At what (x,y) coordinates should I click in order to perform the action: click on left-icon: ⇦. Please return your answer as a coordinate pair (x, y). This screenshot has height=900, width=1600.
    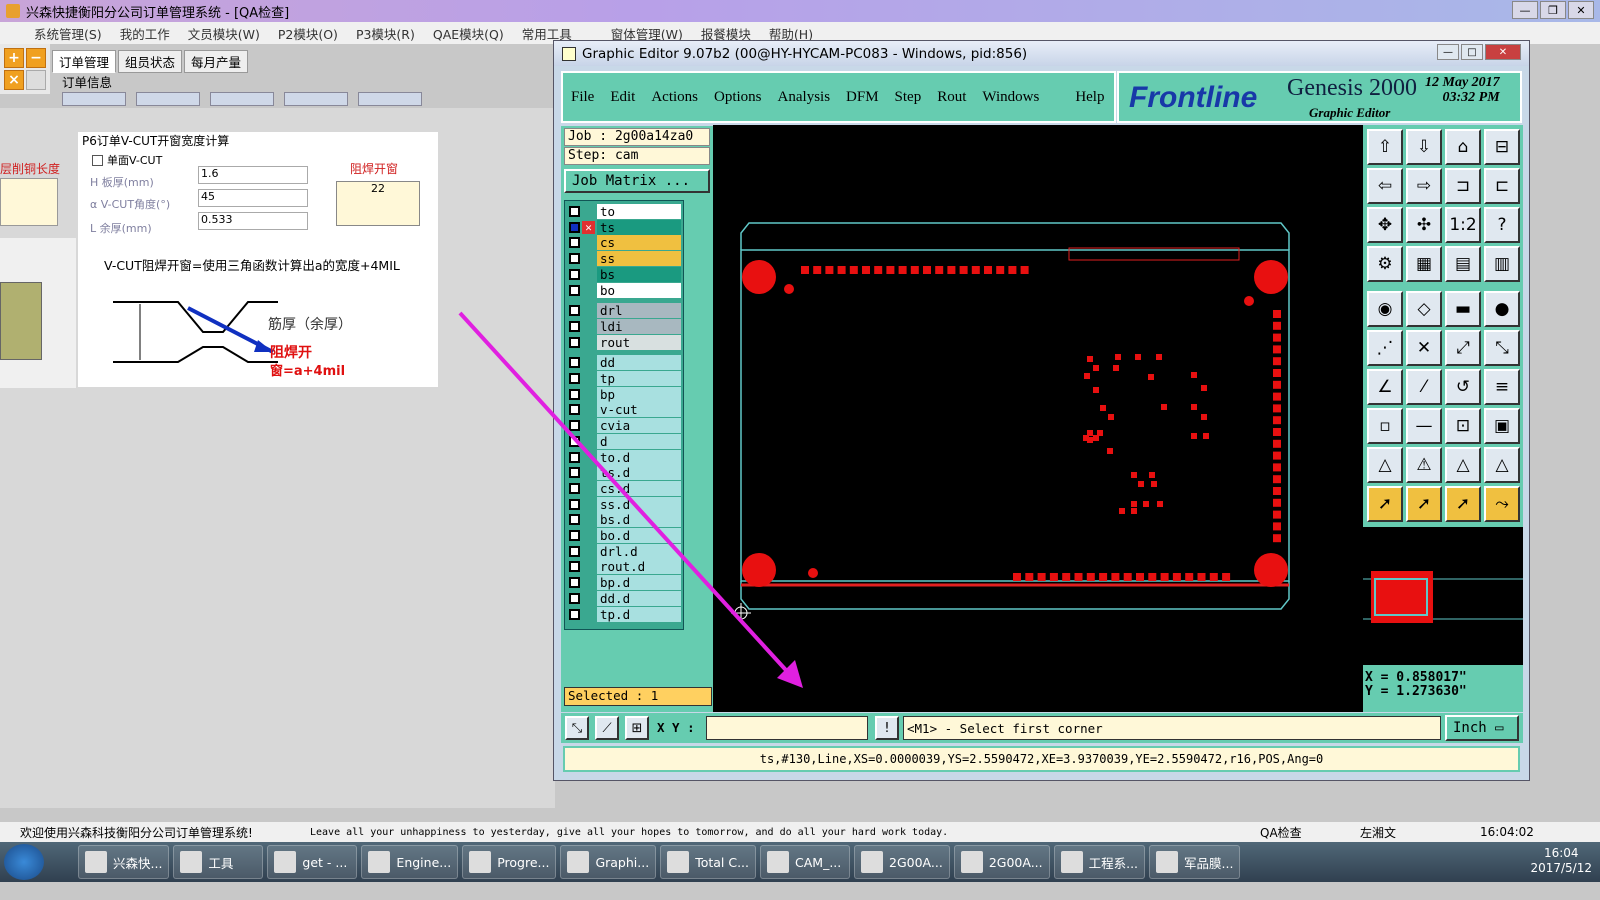
    Looking at the image, I should click on (1385, 186).